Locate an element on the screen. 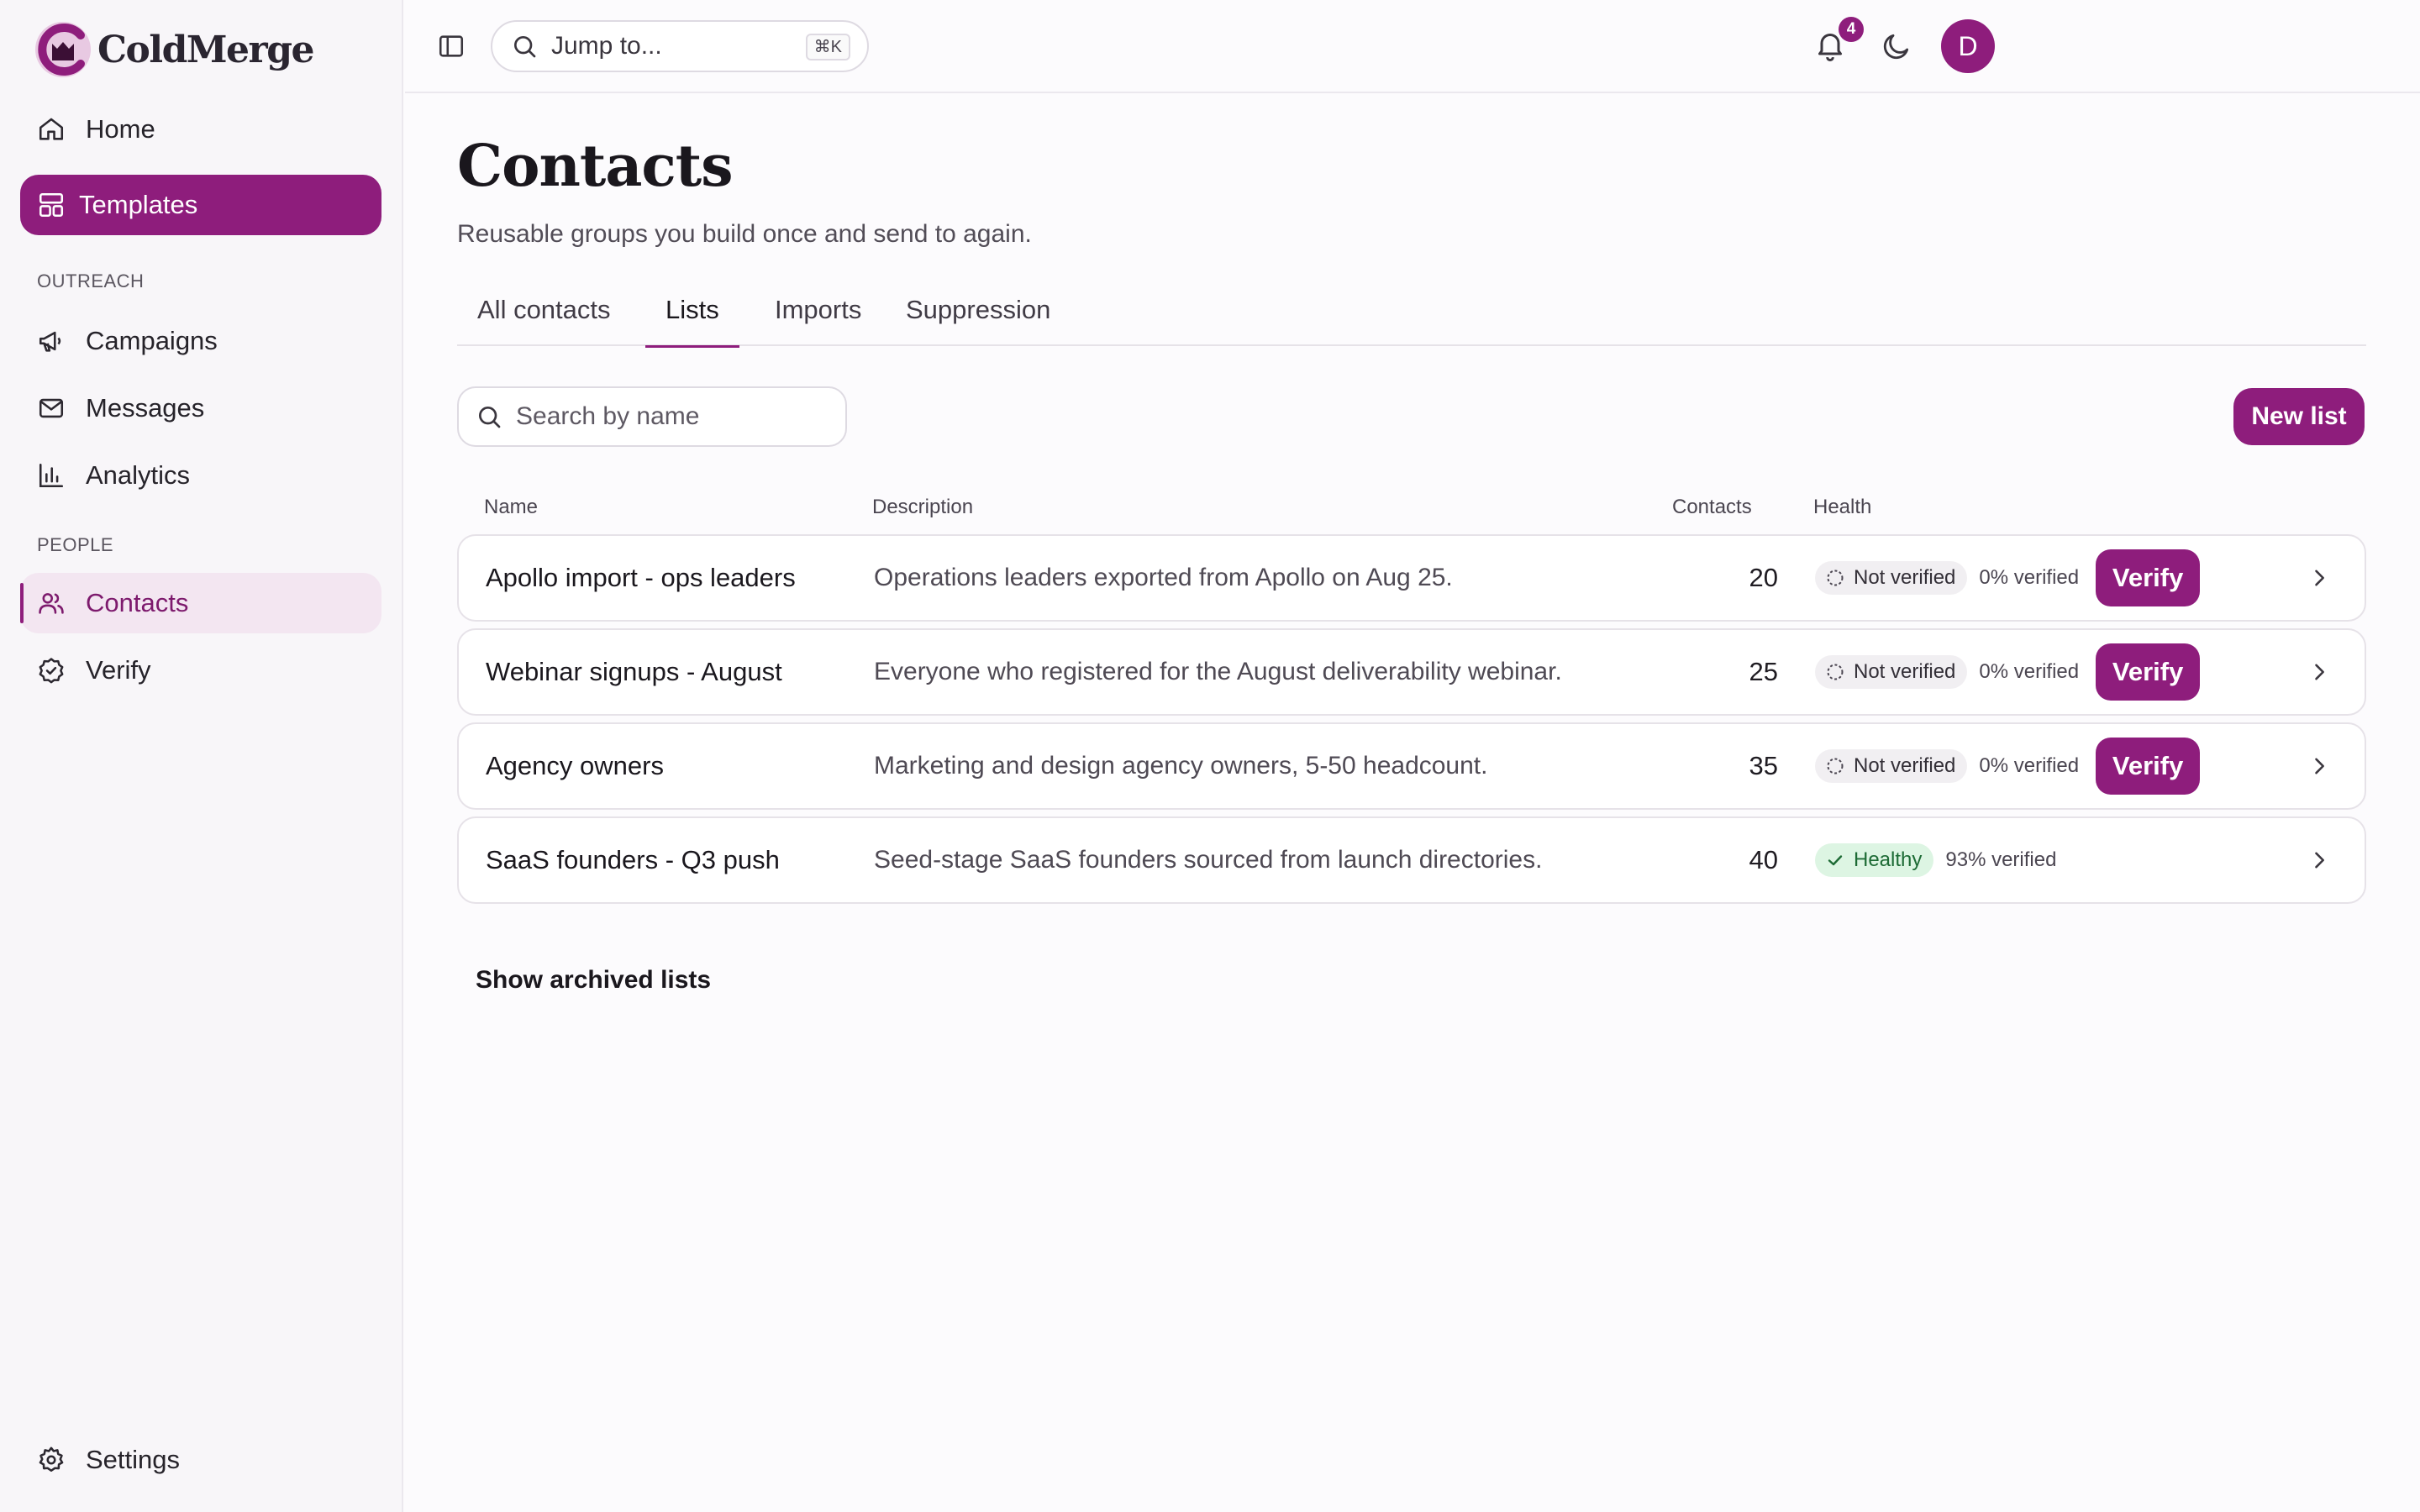  verified-percent: 93% verified is located at coordinates (2001, 859).